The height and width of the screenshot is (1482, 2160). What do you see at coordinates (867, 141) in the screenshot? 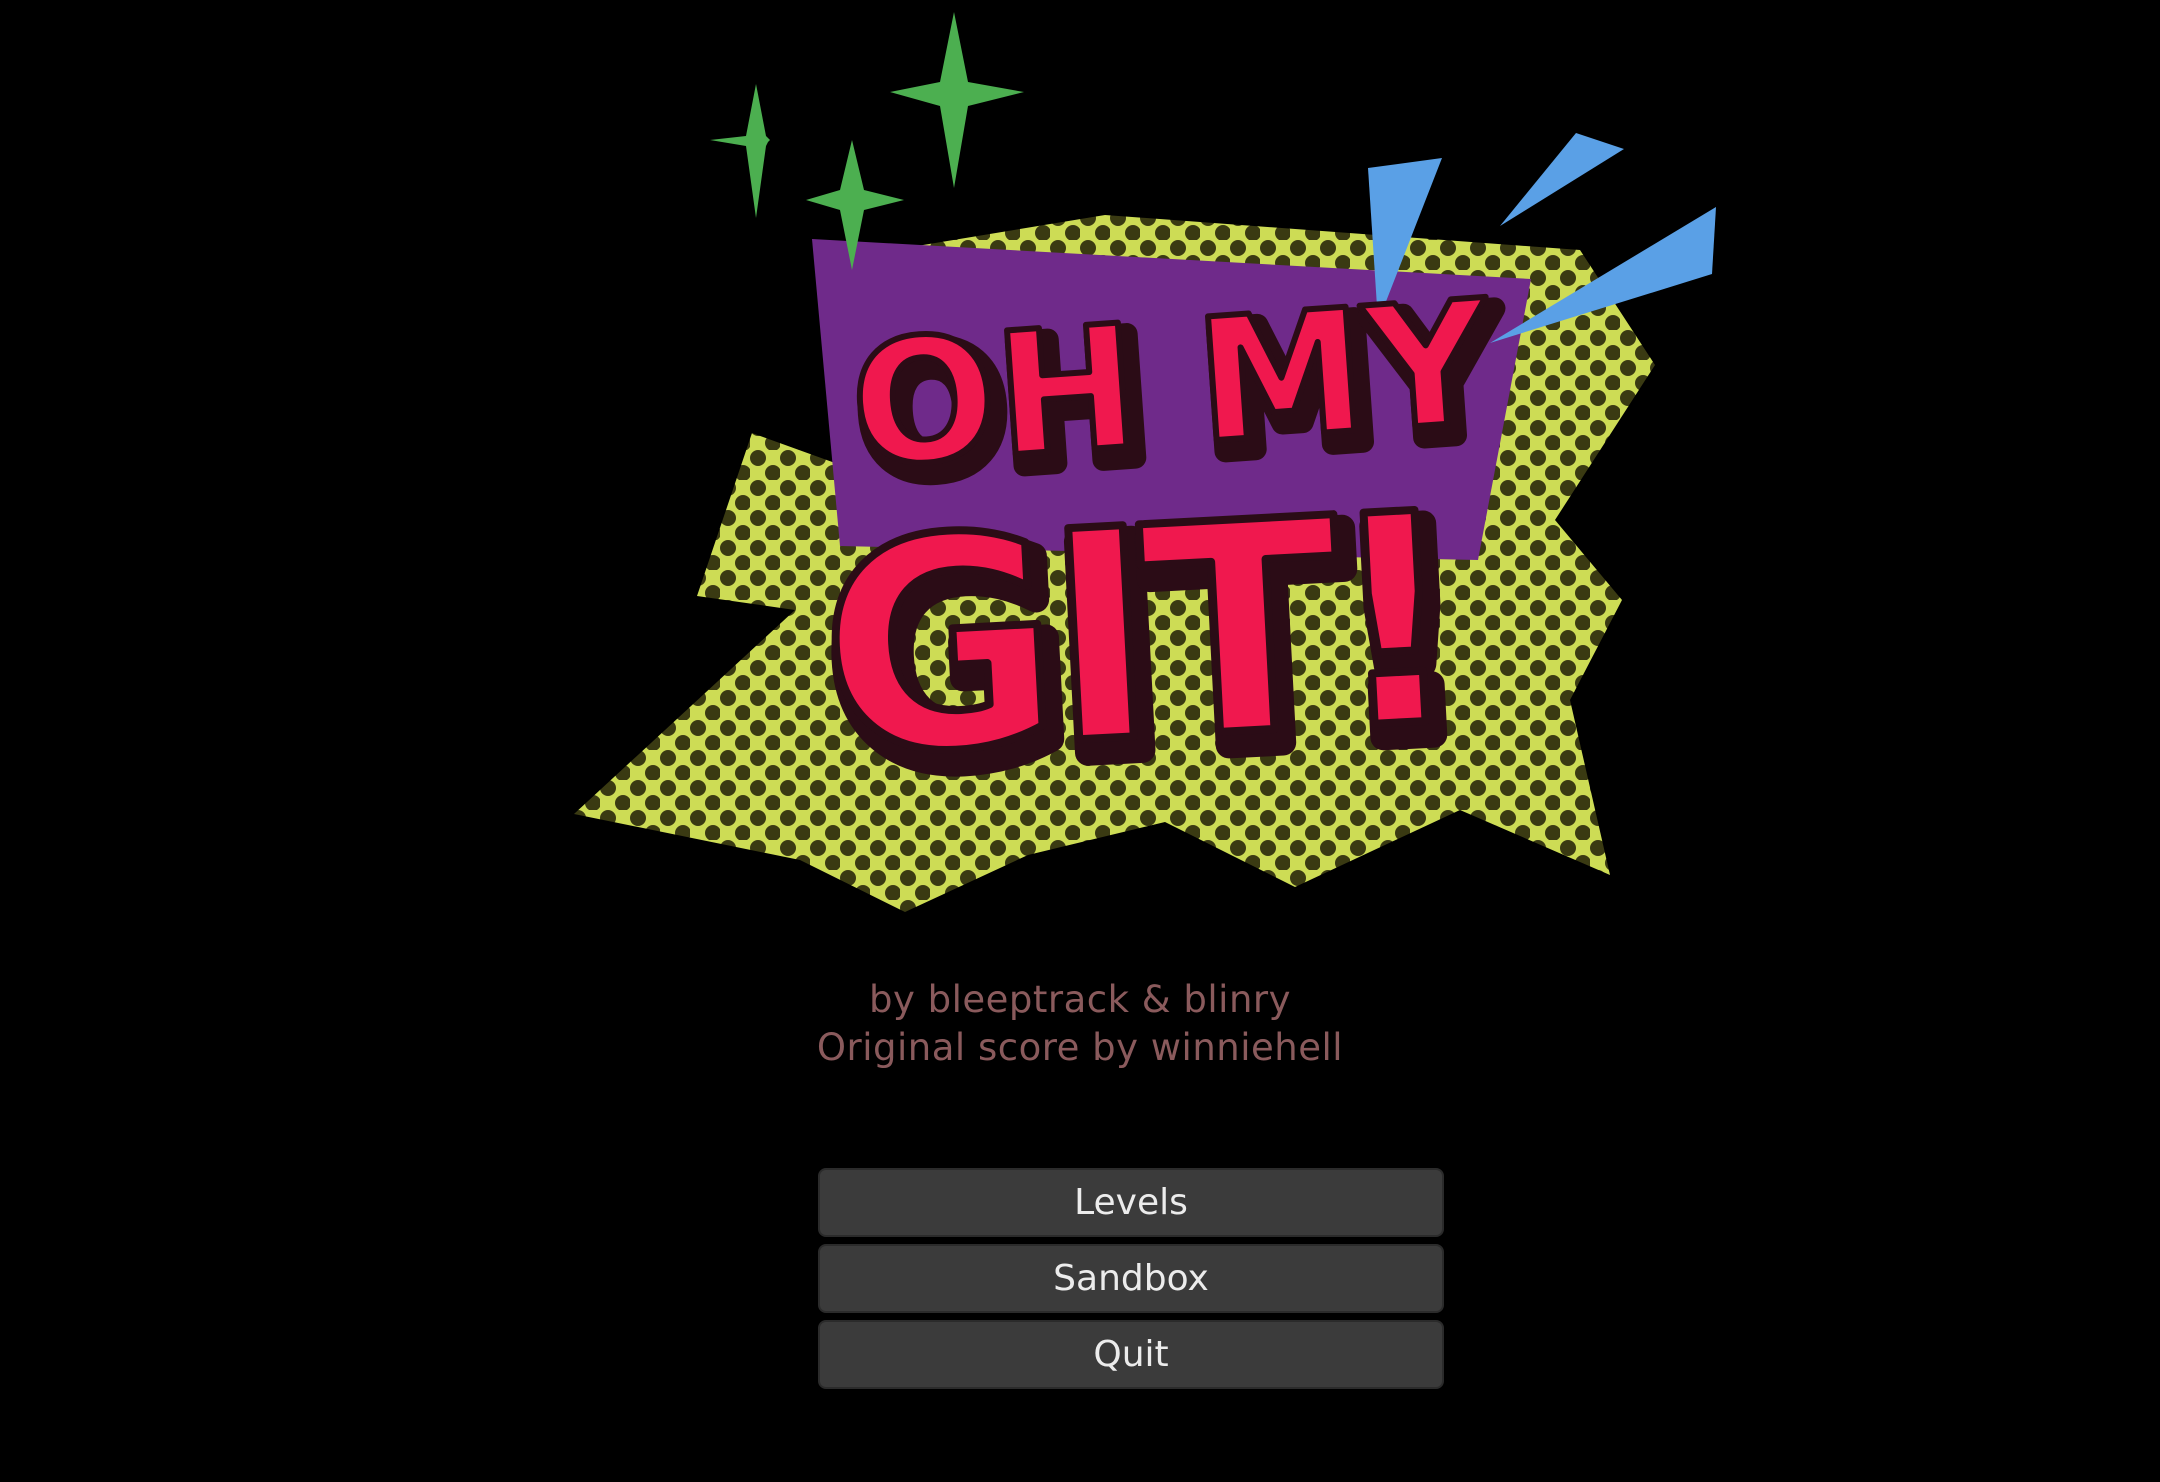
I see `green-sparkles-icon` at bounding box center [867, 141].